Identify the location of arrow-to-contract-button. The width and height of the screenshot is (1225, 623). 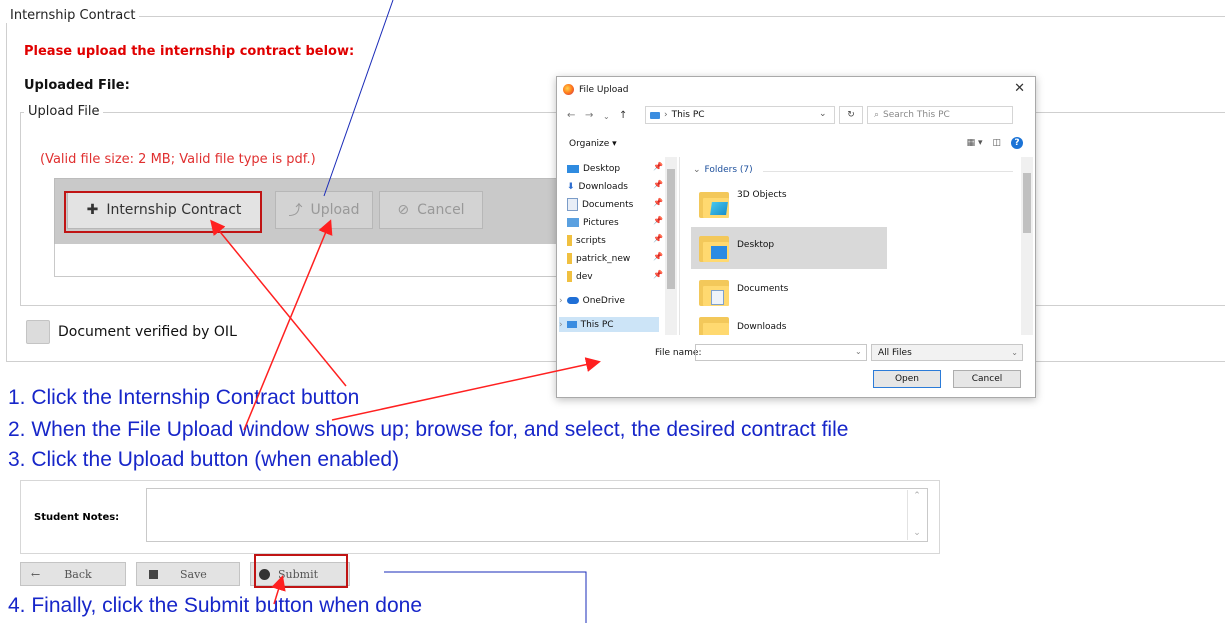
(278, 303).